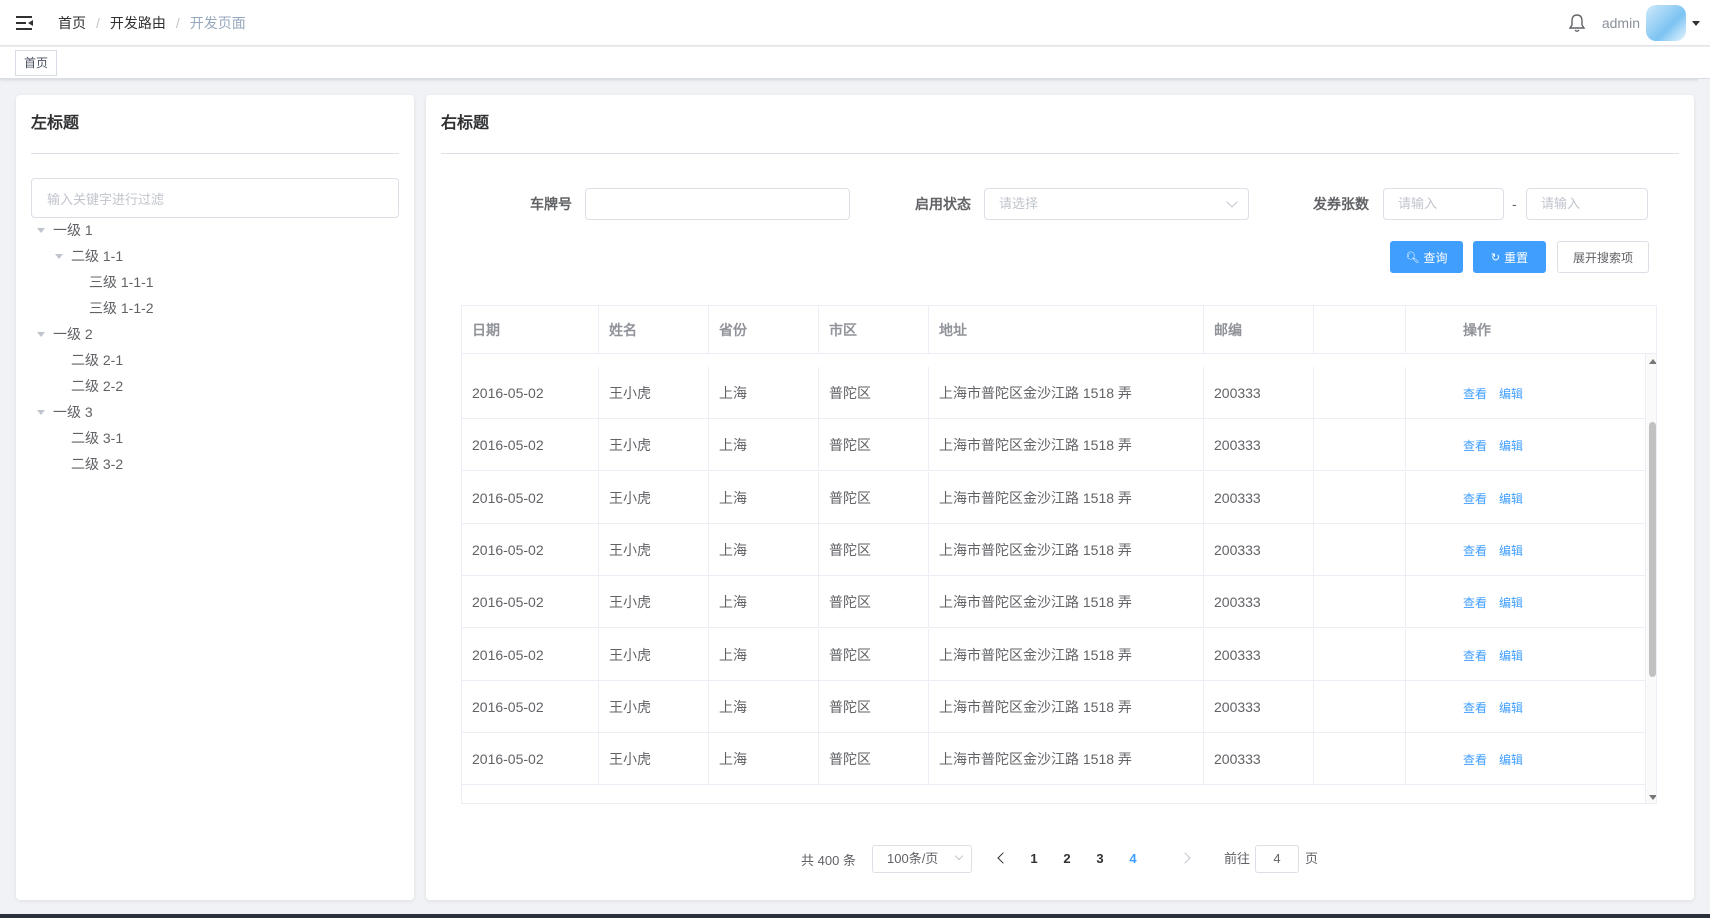 The image size is (1710, 918). Describe the element at coordinates (215, 334) in the screenshot. I see `tree-node: 一级 2` at that location.